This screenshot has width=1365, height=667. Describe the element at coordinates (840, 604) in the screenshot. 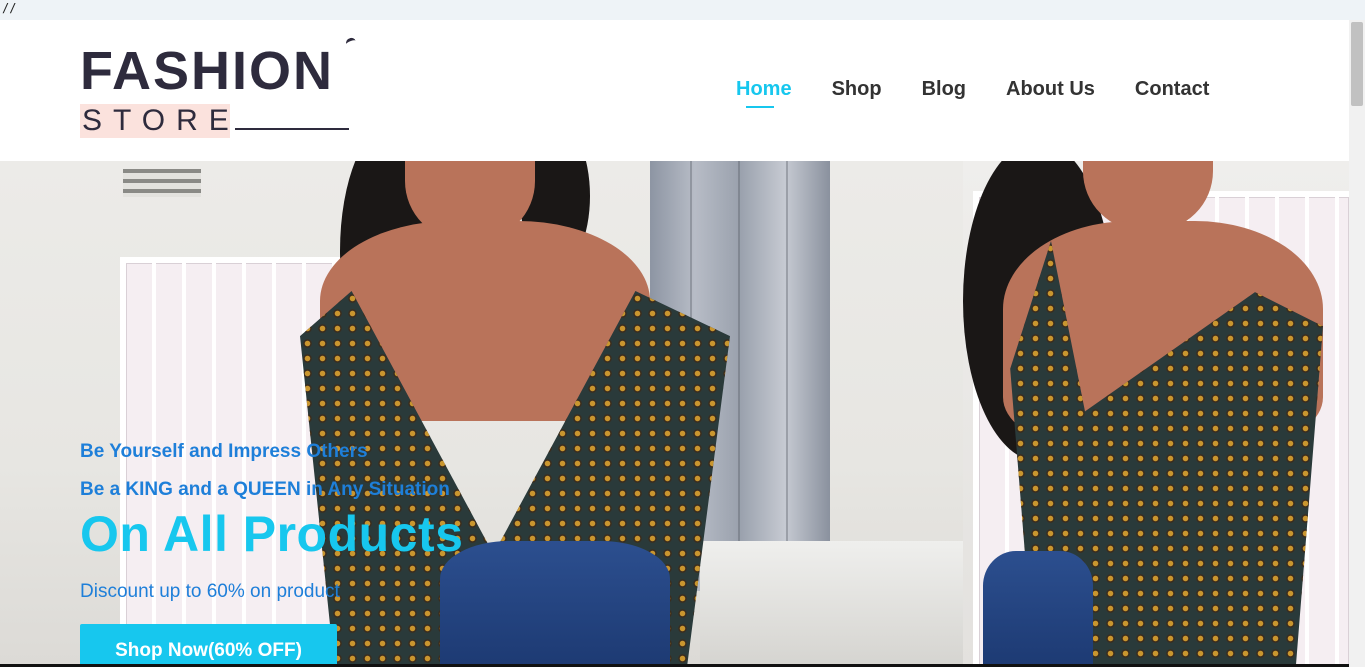

I see `background-ledge` at that location.